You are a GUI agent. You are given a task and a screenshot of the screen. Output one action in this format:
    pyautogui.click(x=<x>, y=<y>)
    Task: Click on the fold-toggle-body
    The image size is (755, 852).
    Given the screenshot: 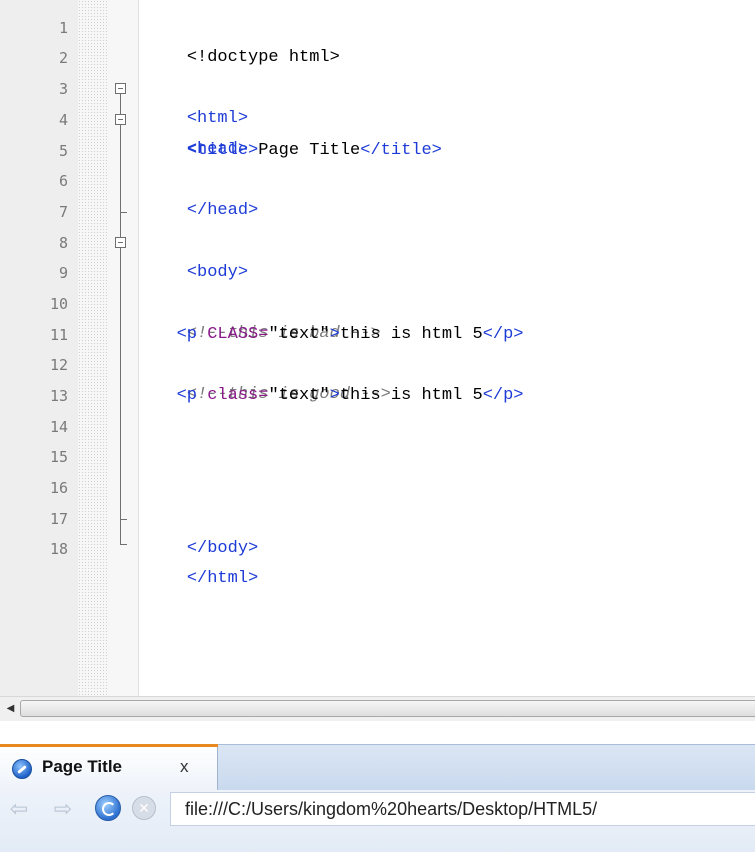 What is the action you would take?
    pyautogui.click(x=120, y=242)
    